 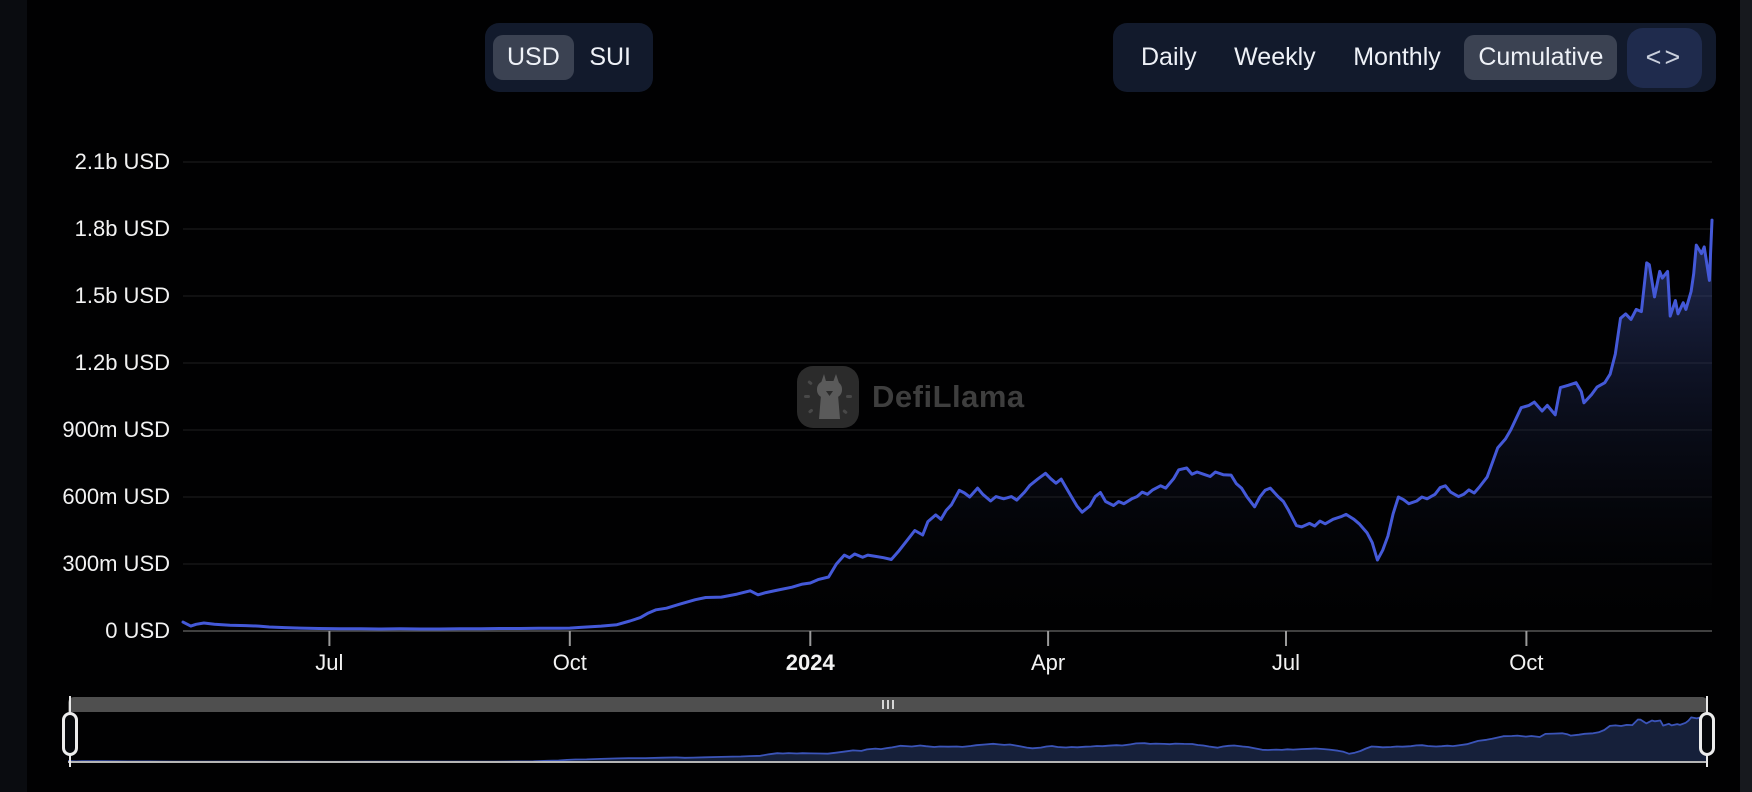 I want to click on interval-option-weekly: Weekly, so click(x=1275, y=57).